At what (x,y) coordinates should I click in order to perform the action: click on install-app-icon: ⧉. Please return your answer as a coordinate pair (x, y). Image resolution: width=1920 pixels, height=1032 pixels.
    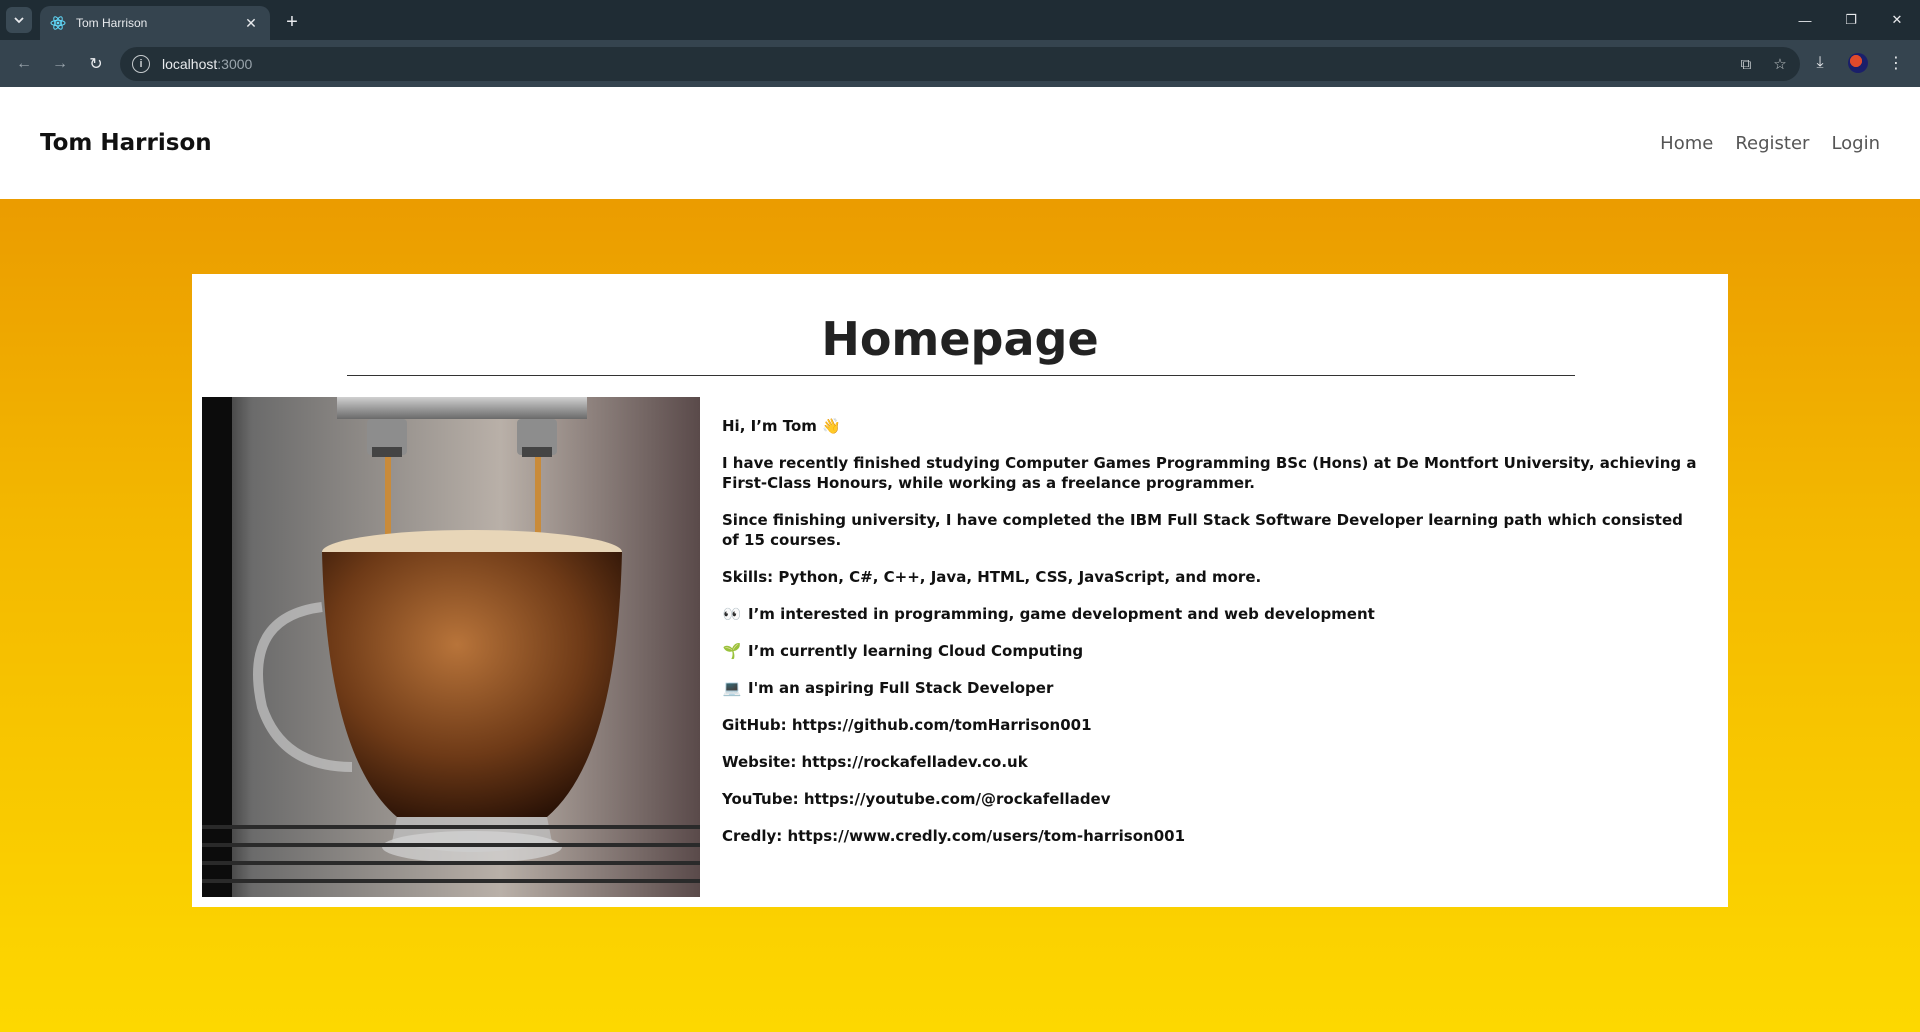
    Looking at the image, I should click on (1746, 64).